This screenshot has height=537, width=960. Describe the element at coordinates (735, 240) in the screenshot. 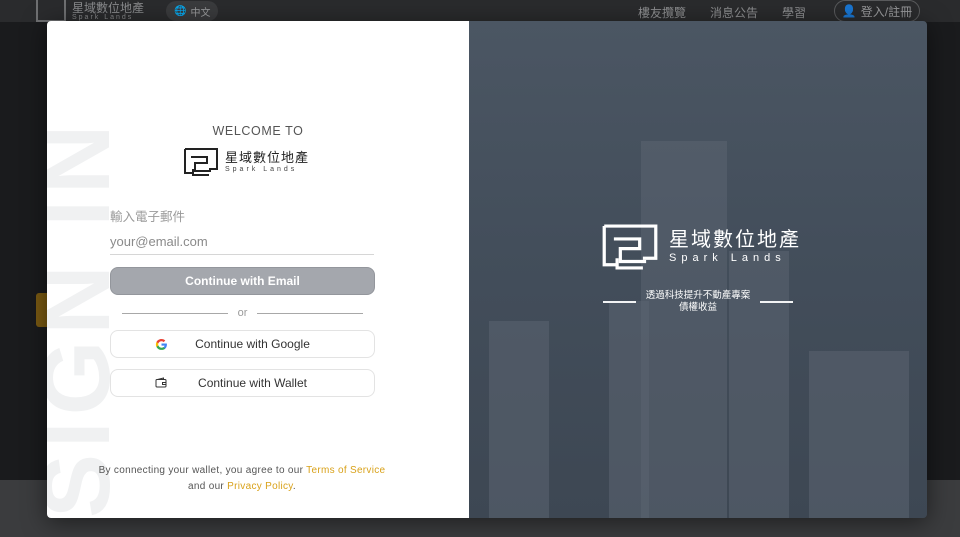

I see `brand-panel-name-cn: 星域數位地產` at that location.